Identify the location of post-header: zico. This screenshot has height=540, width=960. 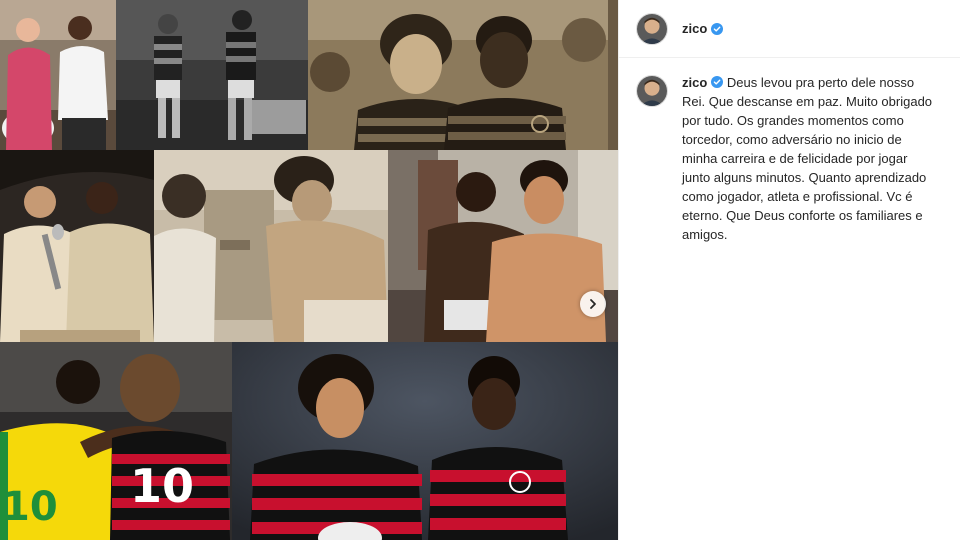
(789, 29).